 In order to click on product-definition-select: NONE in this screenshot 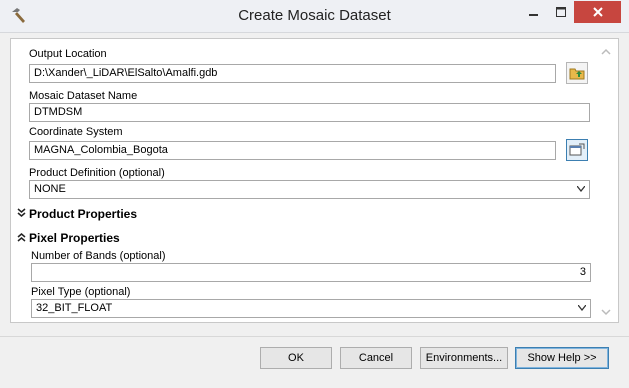, I will do `click(309, 189)`.